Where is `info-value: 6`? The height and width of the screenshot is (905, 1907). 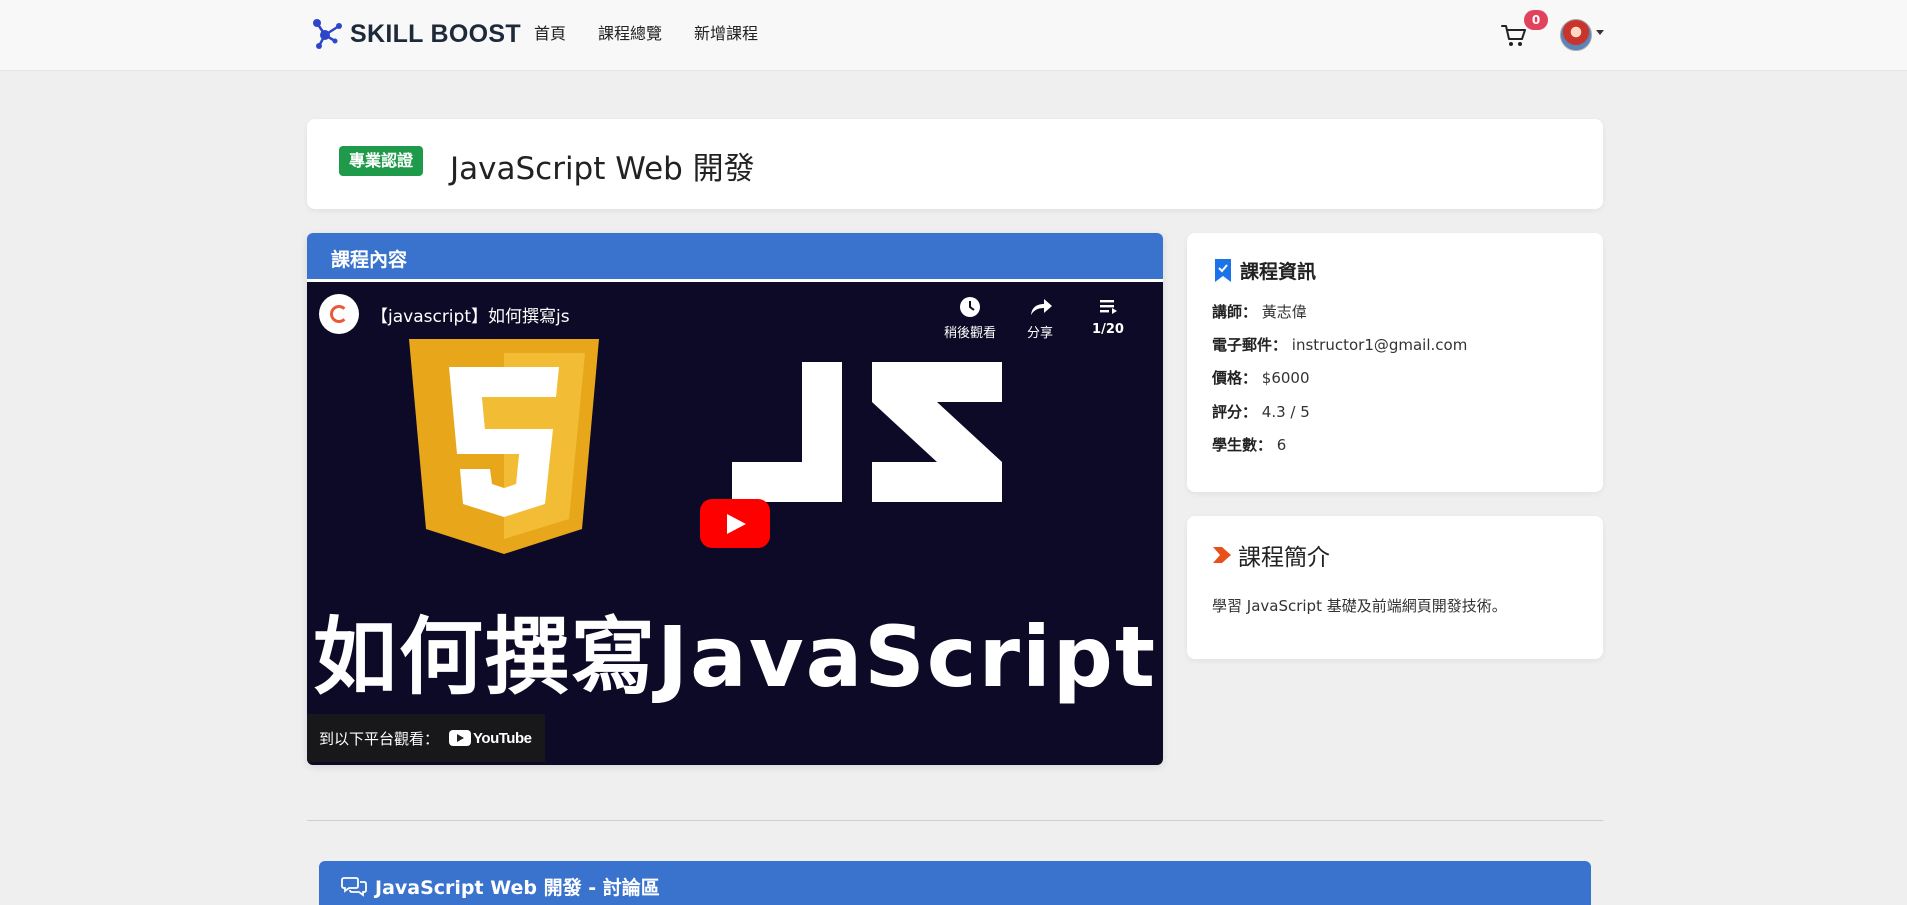
info-value: 6 is located at coordinates (1281, 445).